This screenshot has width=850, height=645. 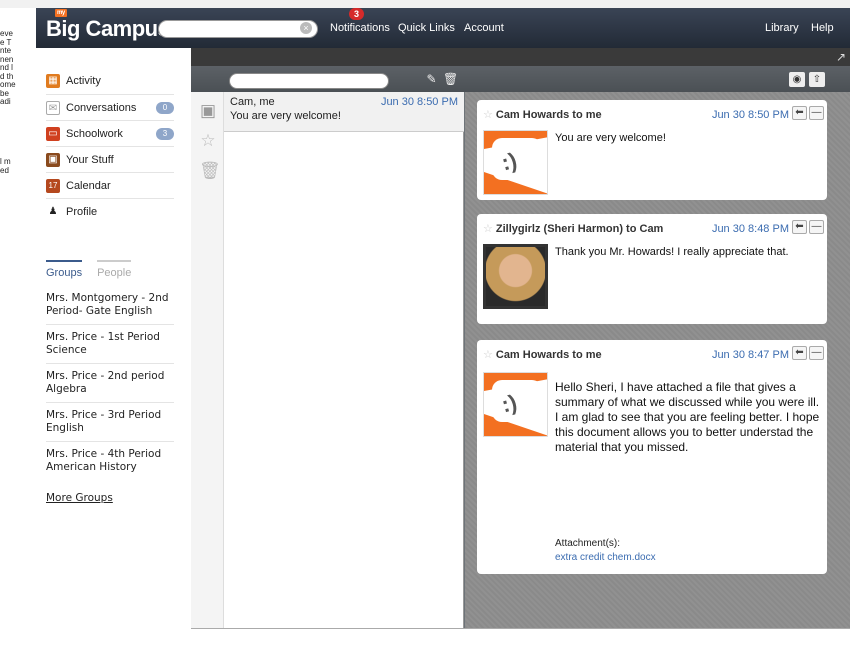 I want to click on inbox-icon: ▣, so click(x=208, y=111).